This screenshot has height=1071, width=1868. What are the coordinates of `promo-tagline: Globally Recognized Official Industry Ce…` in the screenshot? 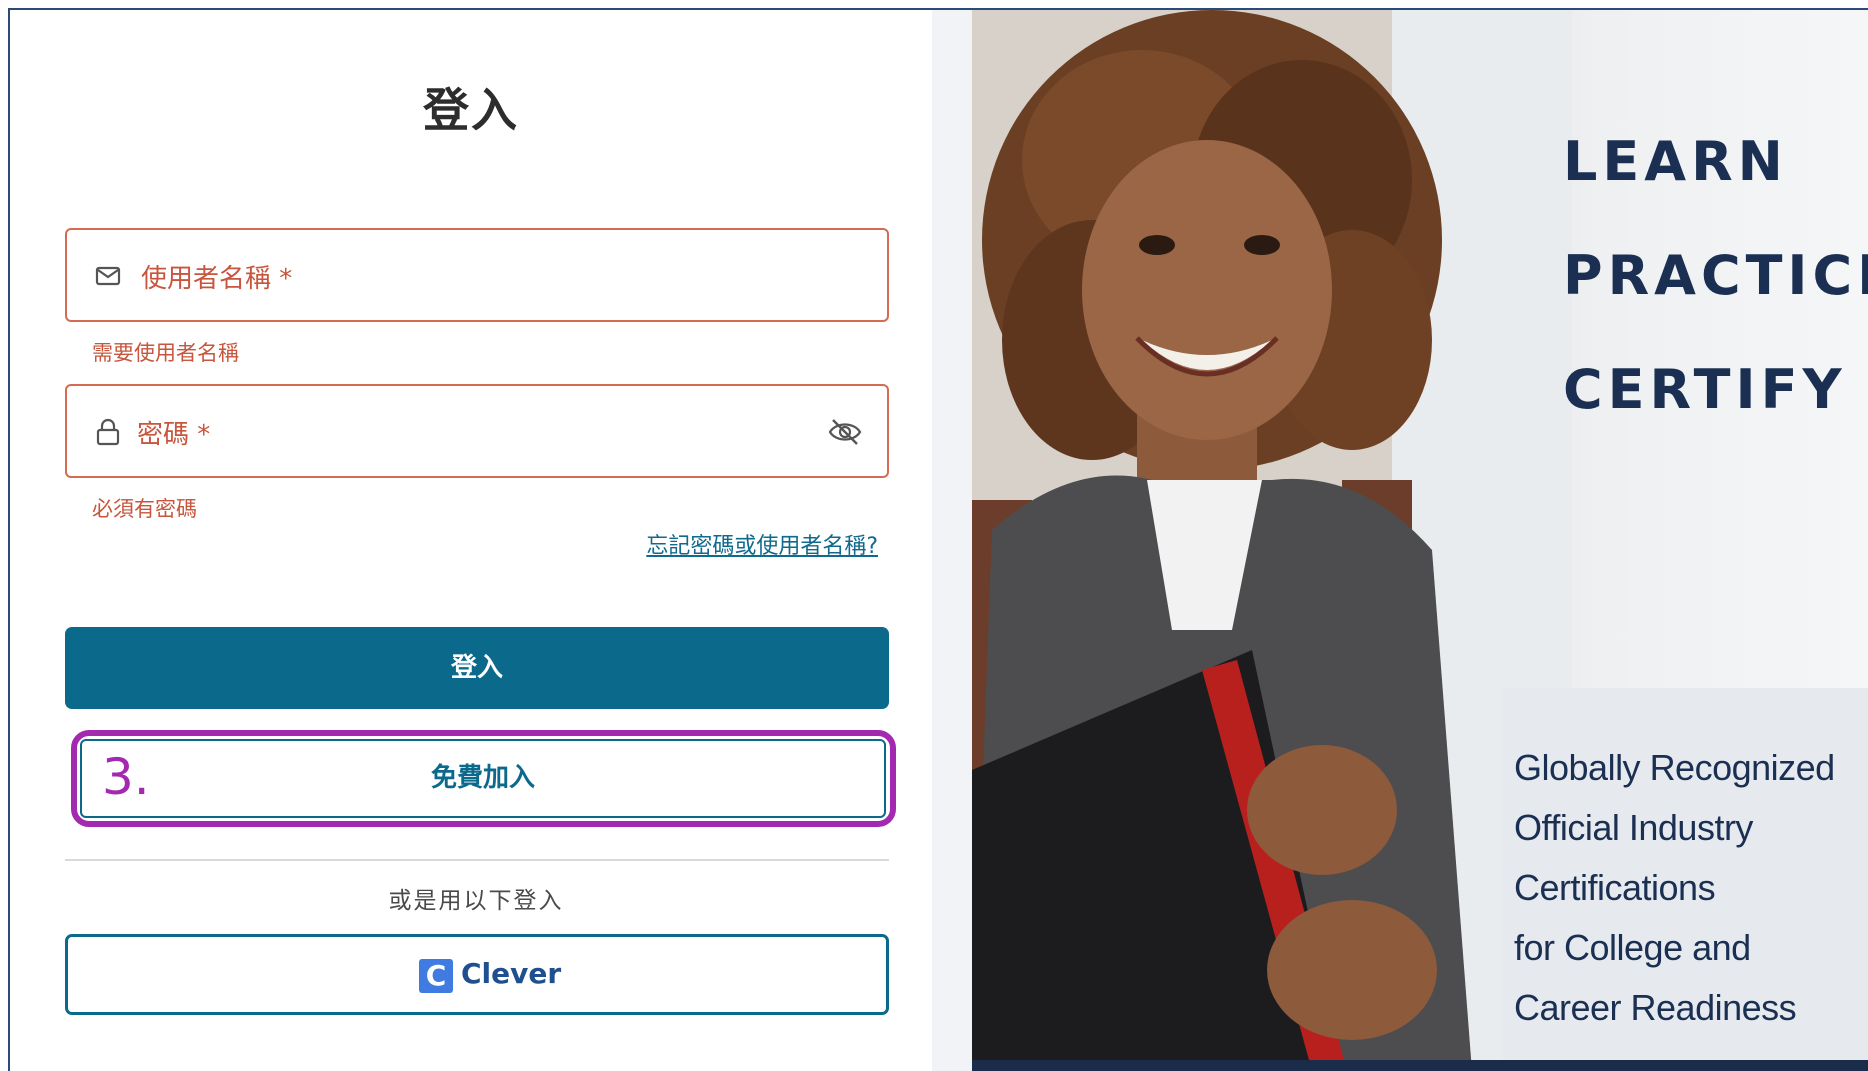 It's located at (1674, 888).